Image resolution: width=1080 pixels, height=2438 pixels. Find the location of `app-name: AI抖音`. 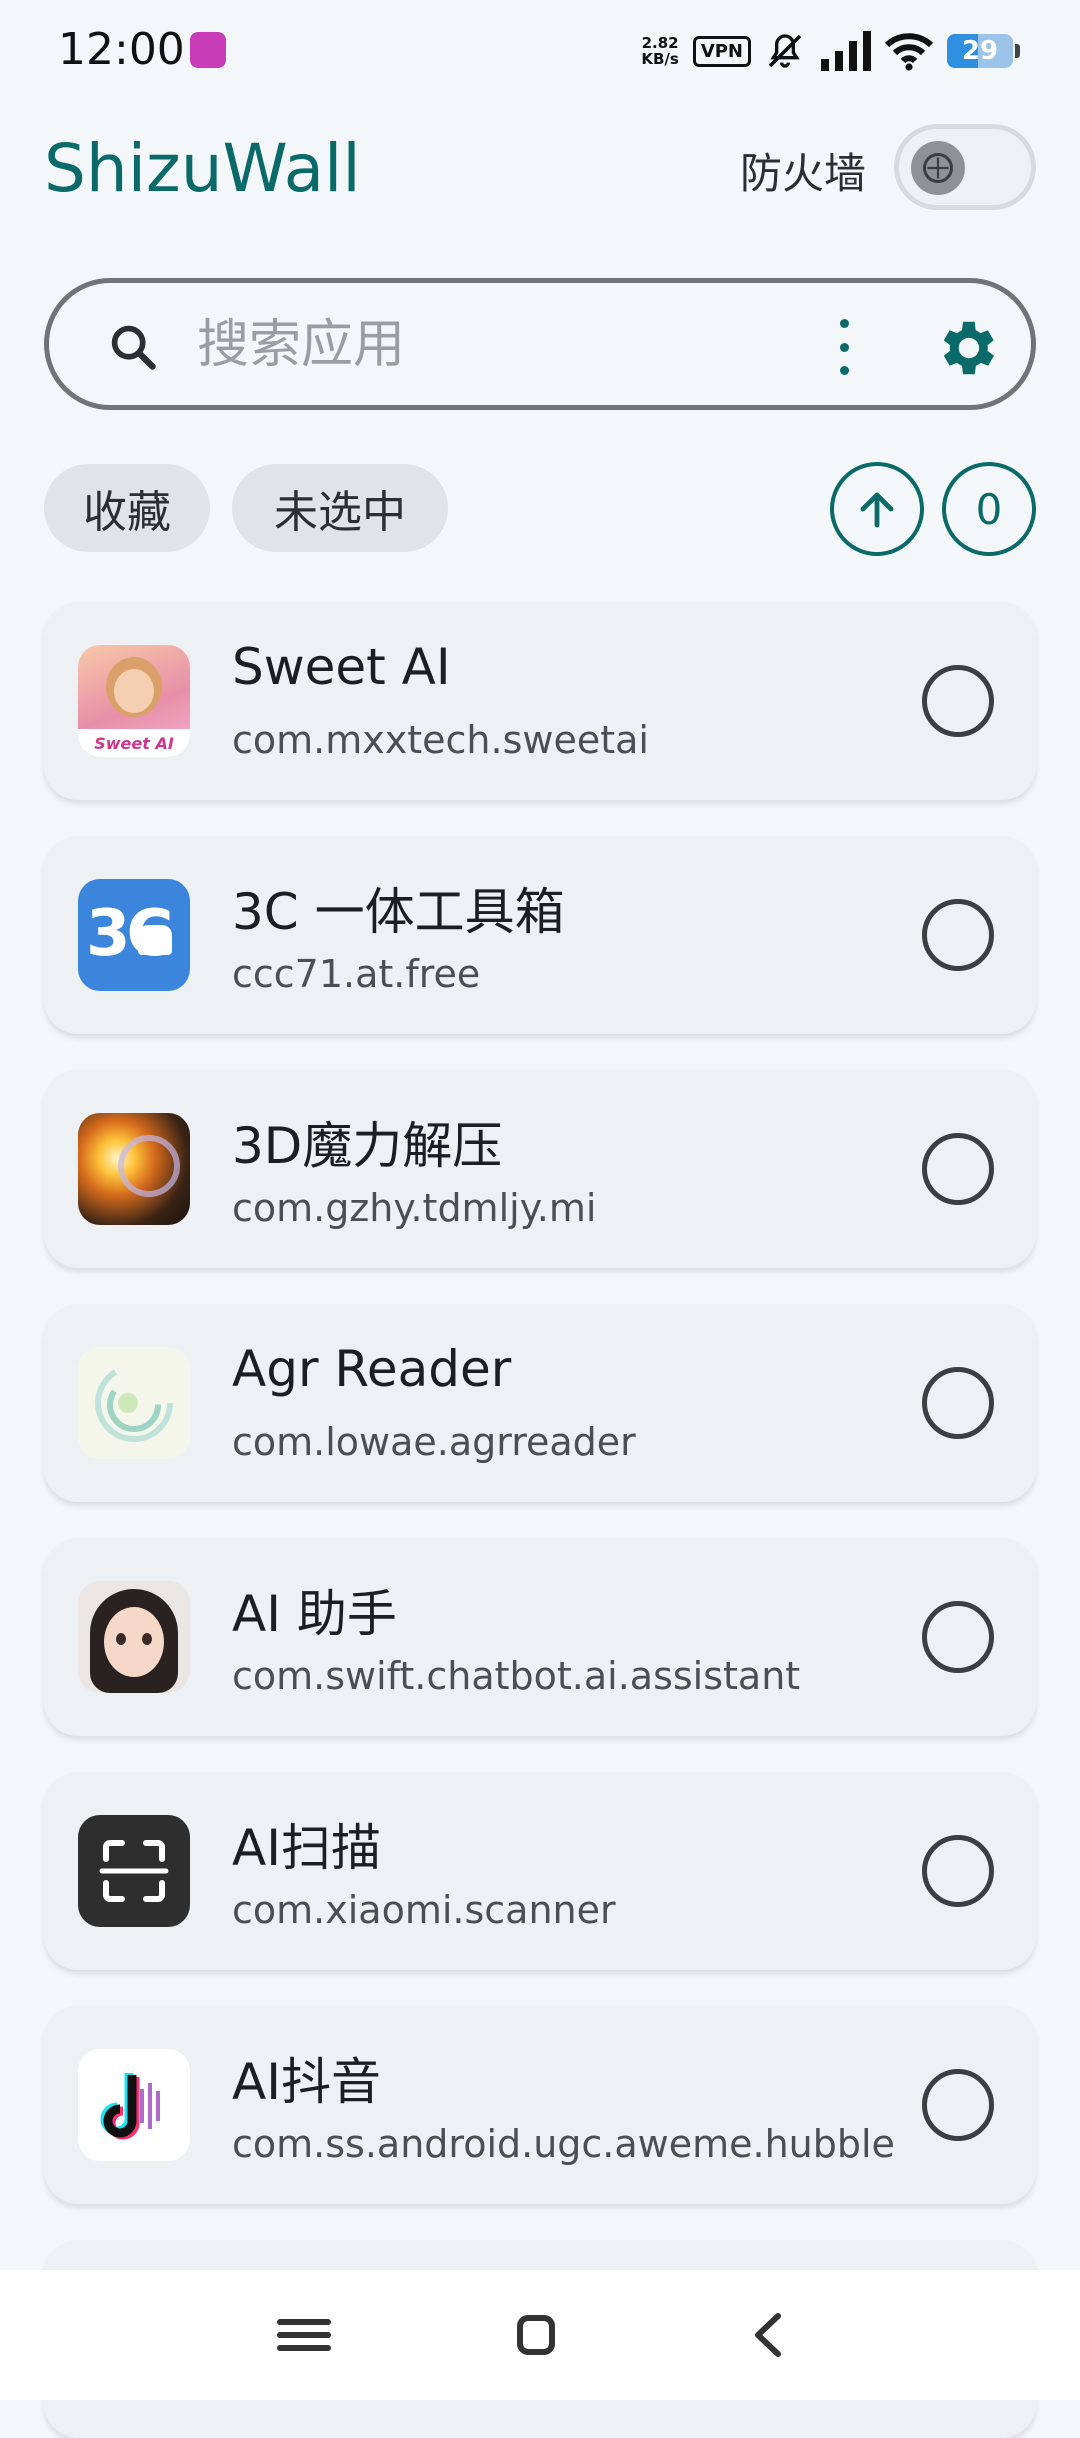

app-name: AI抖音 is located at coordinates (306, 2082).